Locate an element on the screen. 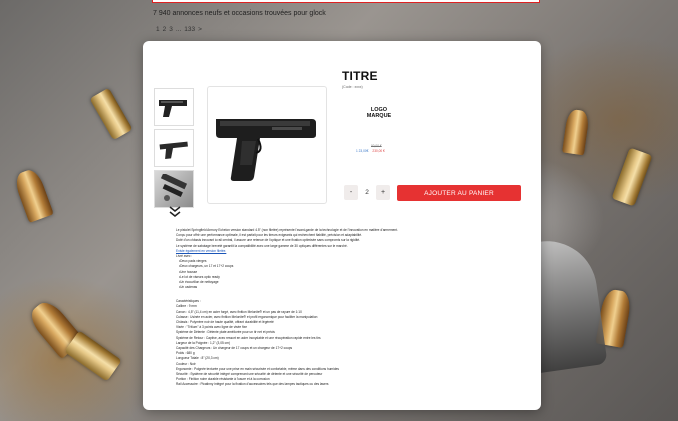  brand-logo-line2: MARQUE is located at coordinates (379, 116).